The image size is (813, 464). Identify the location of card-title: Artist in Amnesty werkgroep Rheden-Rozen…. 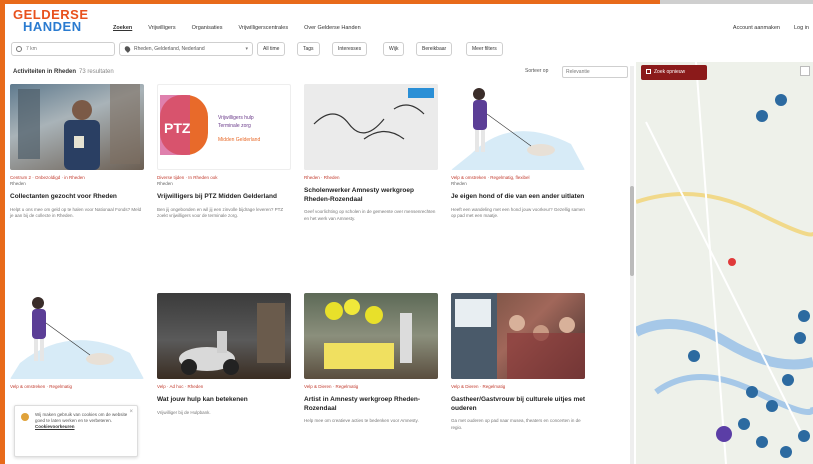
(371, 404).